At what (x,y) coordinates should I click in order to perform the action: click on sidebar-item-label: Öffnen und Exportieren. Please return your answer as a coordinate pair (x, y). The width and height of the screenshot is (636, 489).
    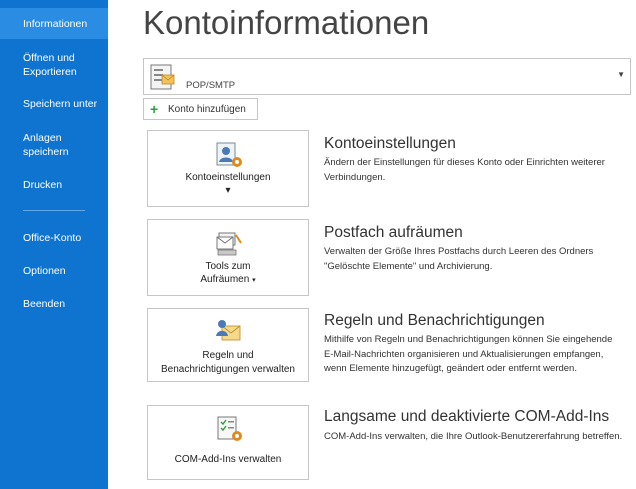
    Looking at the image, I should click on (50, 65).